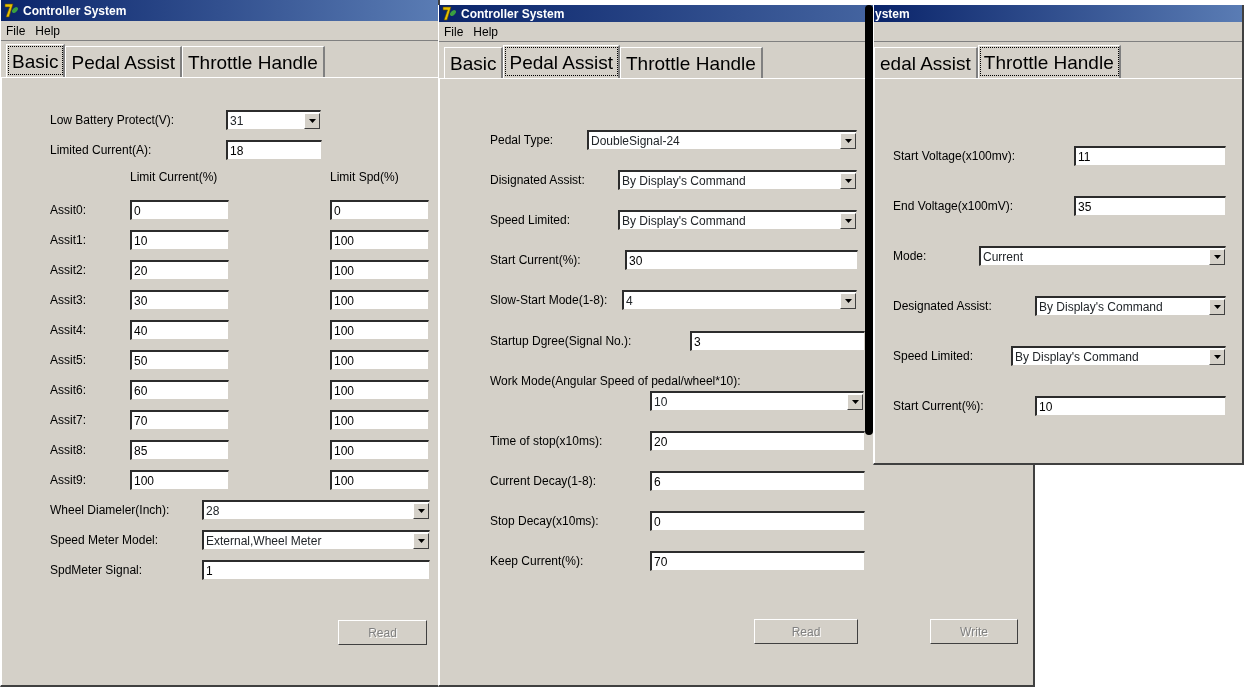 This screenshot has height=687, width=1244. What do you see at coordinates (68, 270) in the screenshot?
I see `field-label: Assit2:` at bounding box center [68, 270].